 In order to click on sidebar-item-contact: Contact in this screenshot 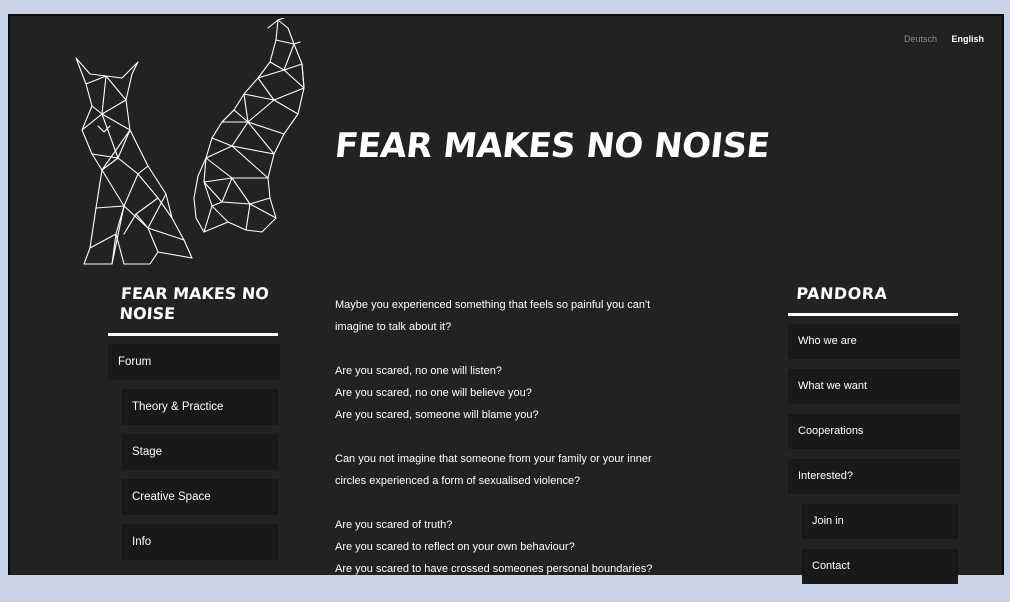, I will do `click(880, 566)`.